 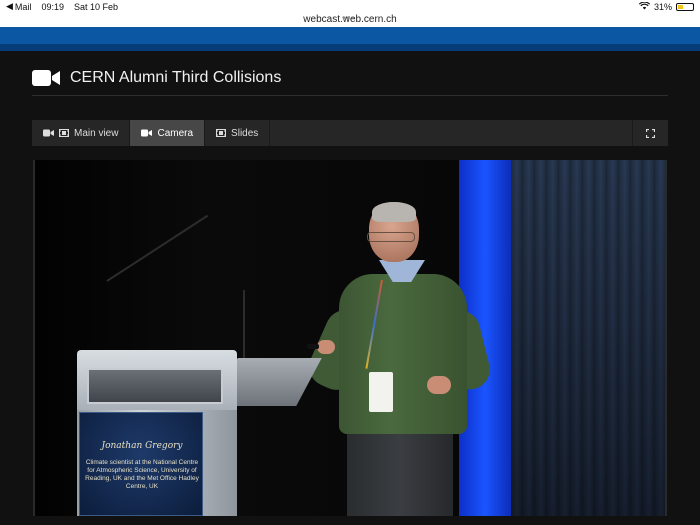 I want to click on page-title: CERN Alumni Third Collisions, so click(x=176, y=77).